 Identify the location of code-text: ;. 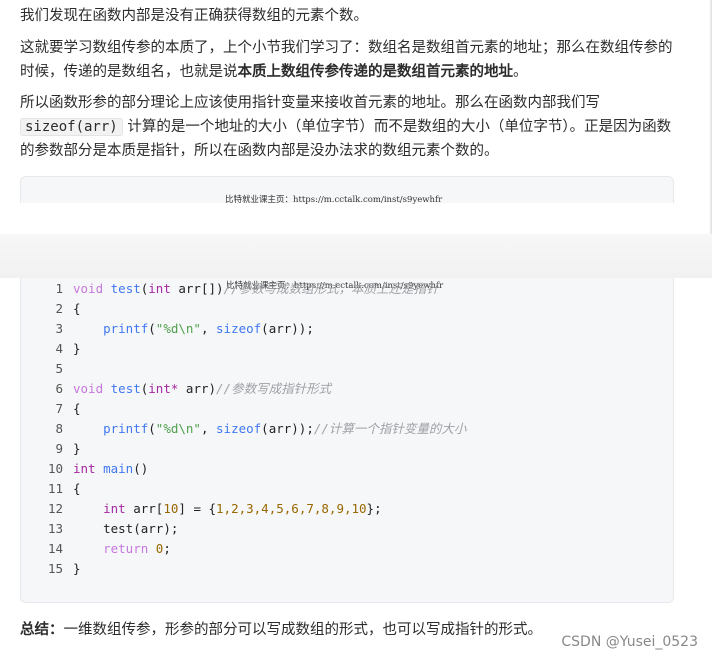
(167, 548).